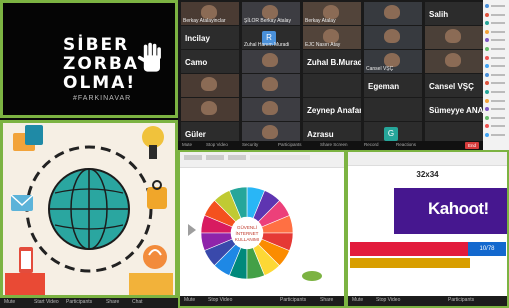  I want to click on participant-name: Güler, so click(195, 134).